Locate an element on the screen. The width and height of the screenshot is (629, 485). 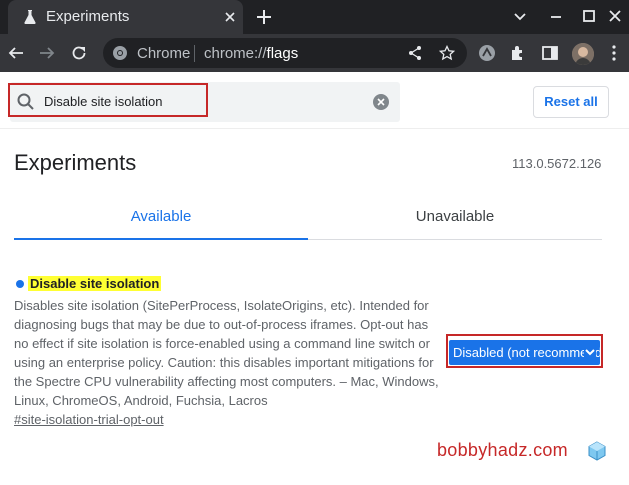
browser-tab-experiments: Experiments is located at coordinates (125, 17).